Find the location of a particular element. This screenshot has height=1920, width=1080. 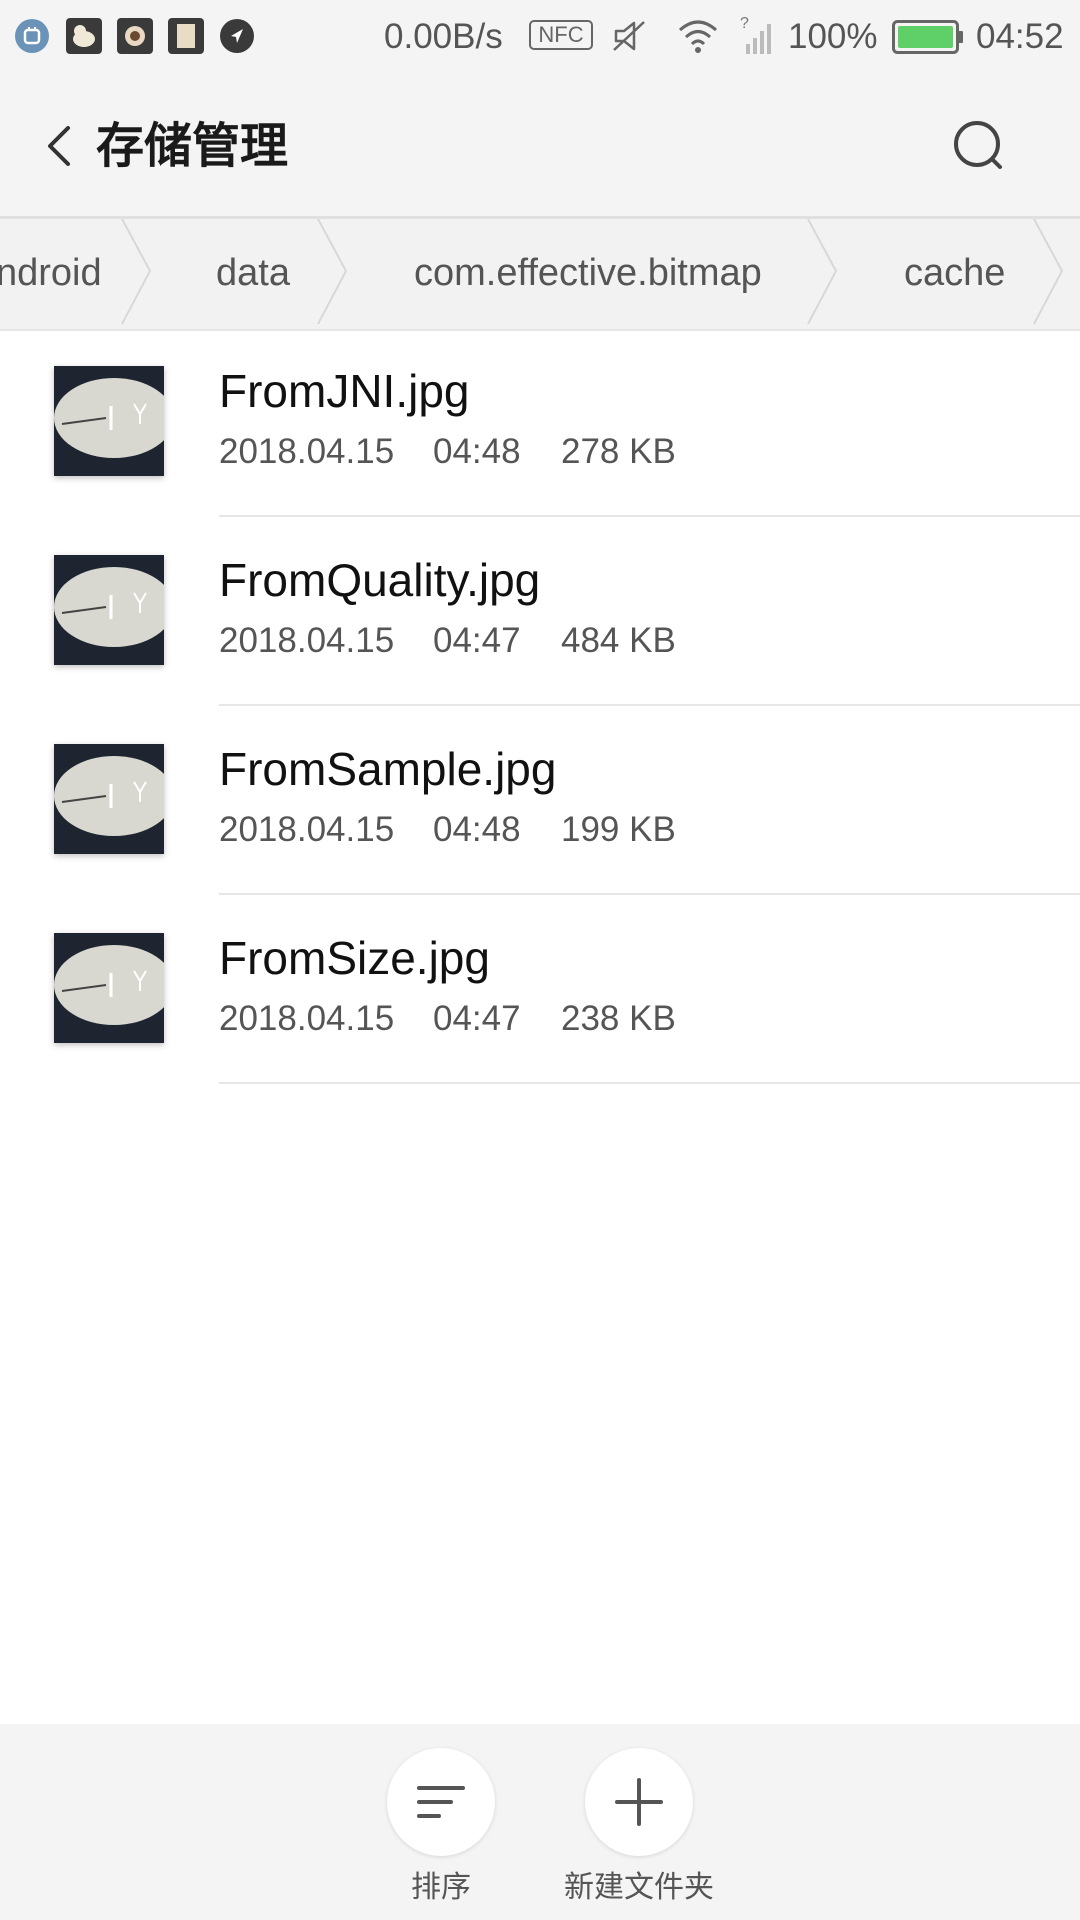

file-size: 484 KB is located at coordinates (618, 640).